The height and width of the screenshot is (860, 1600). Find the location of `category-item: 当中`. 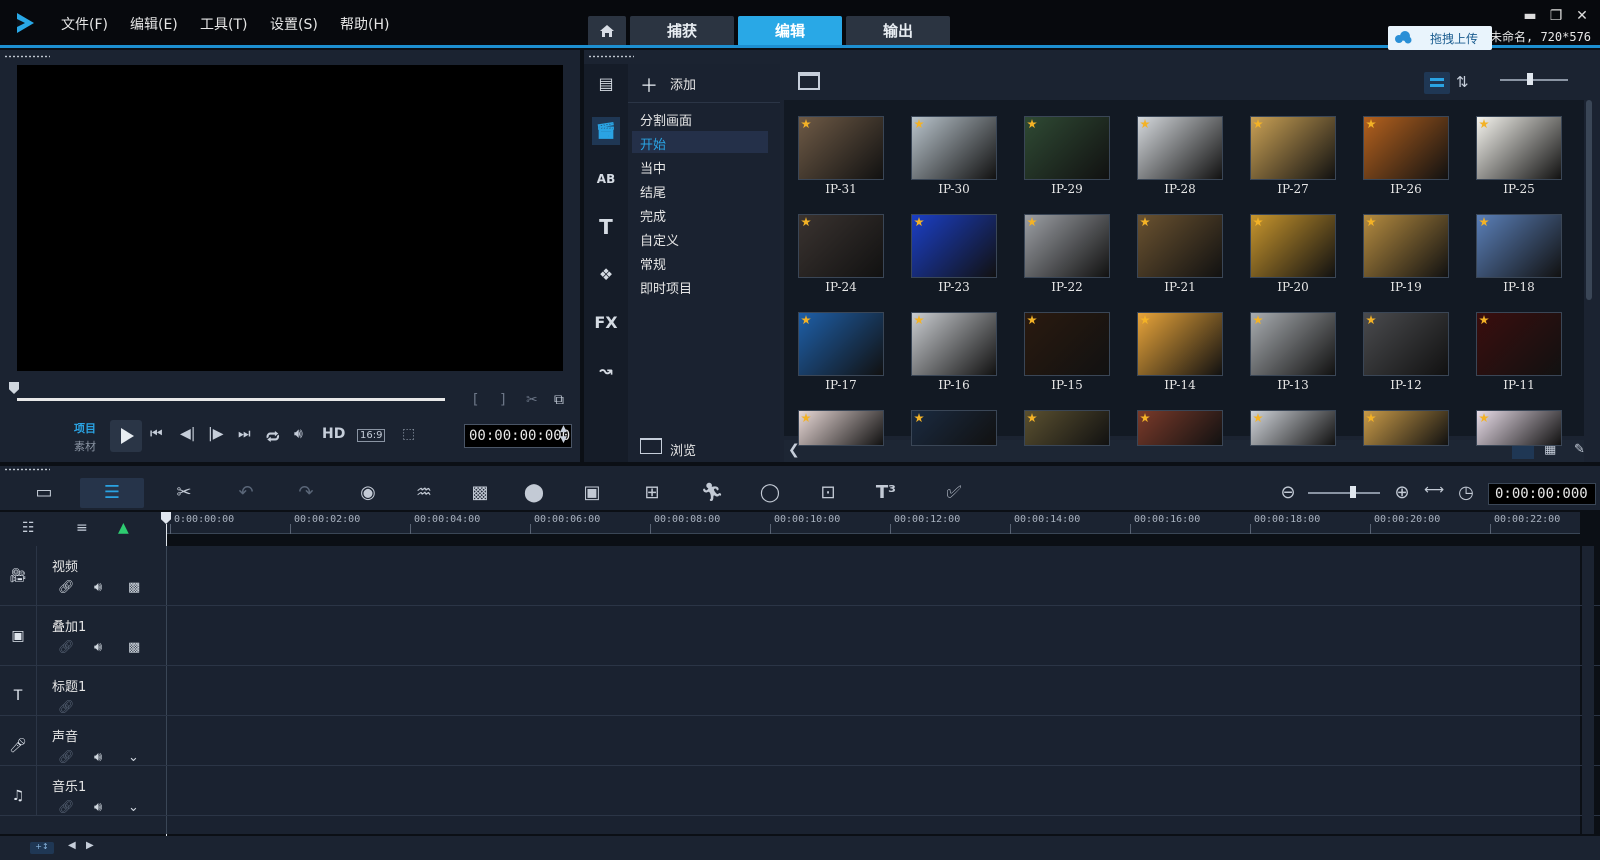

category-item: 当中 is located at coordinates (653, 167).